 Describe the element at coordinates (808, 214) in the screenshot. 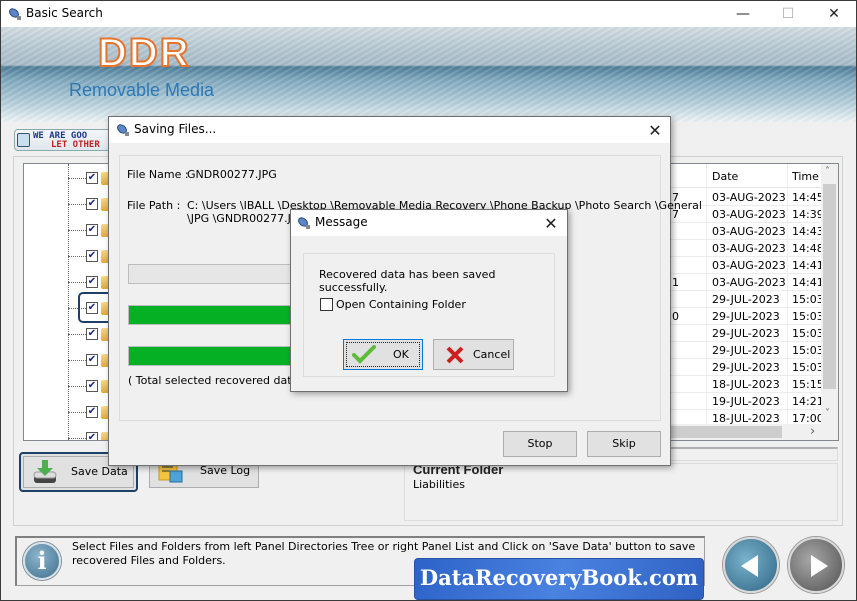

I see `list-item-time: 14:39` at that location.